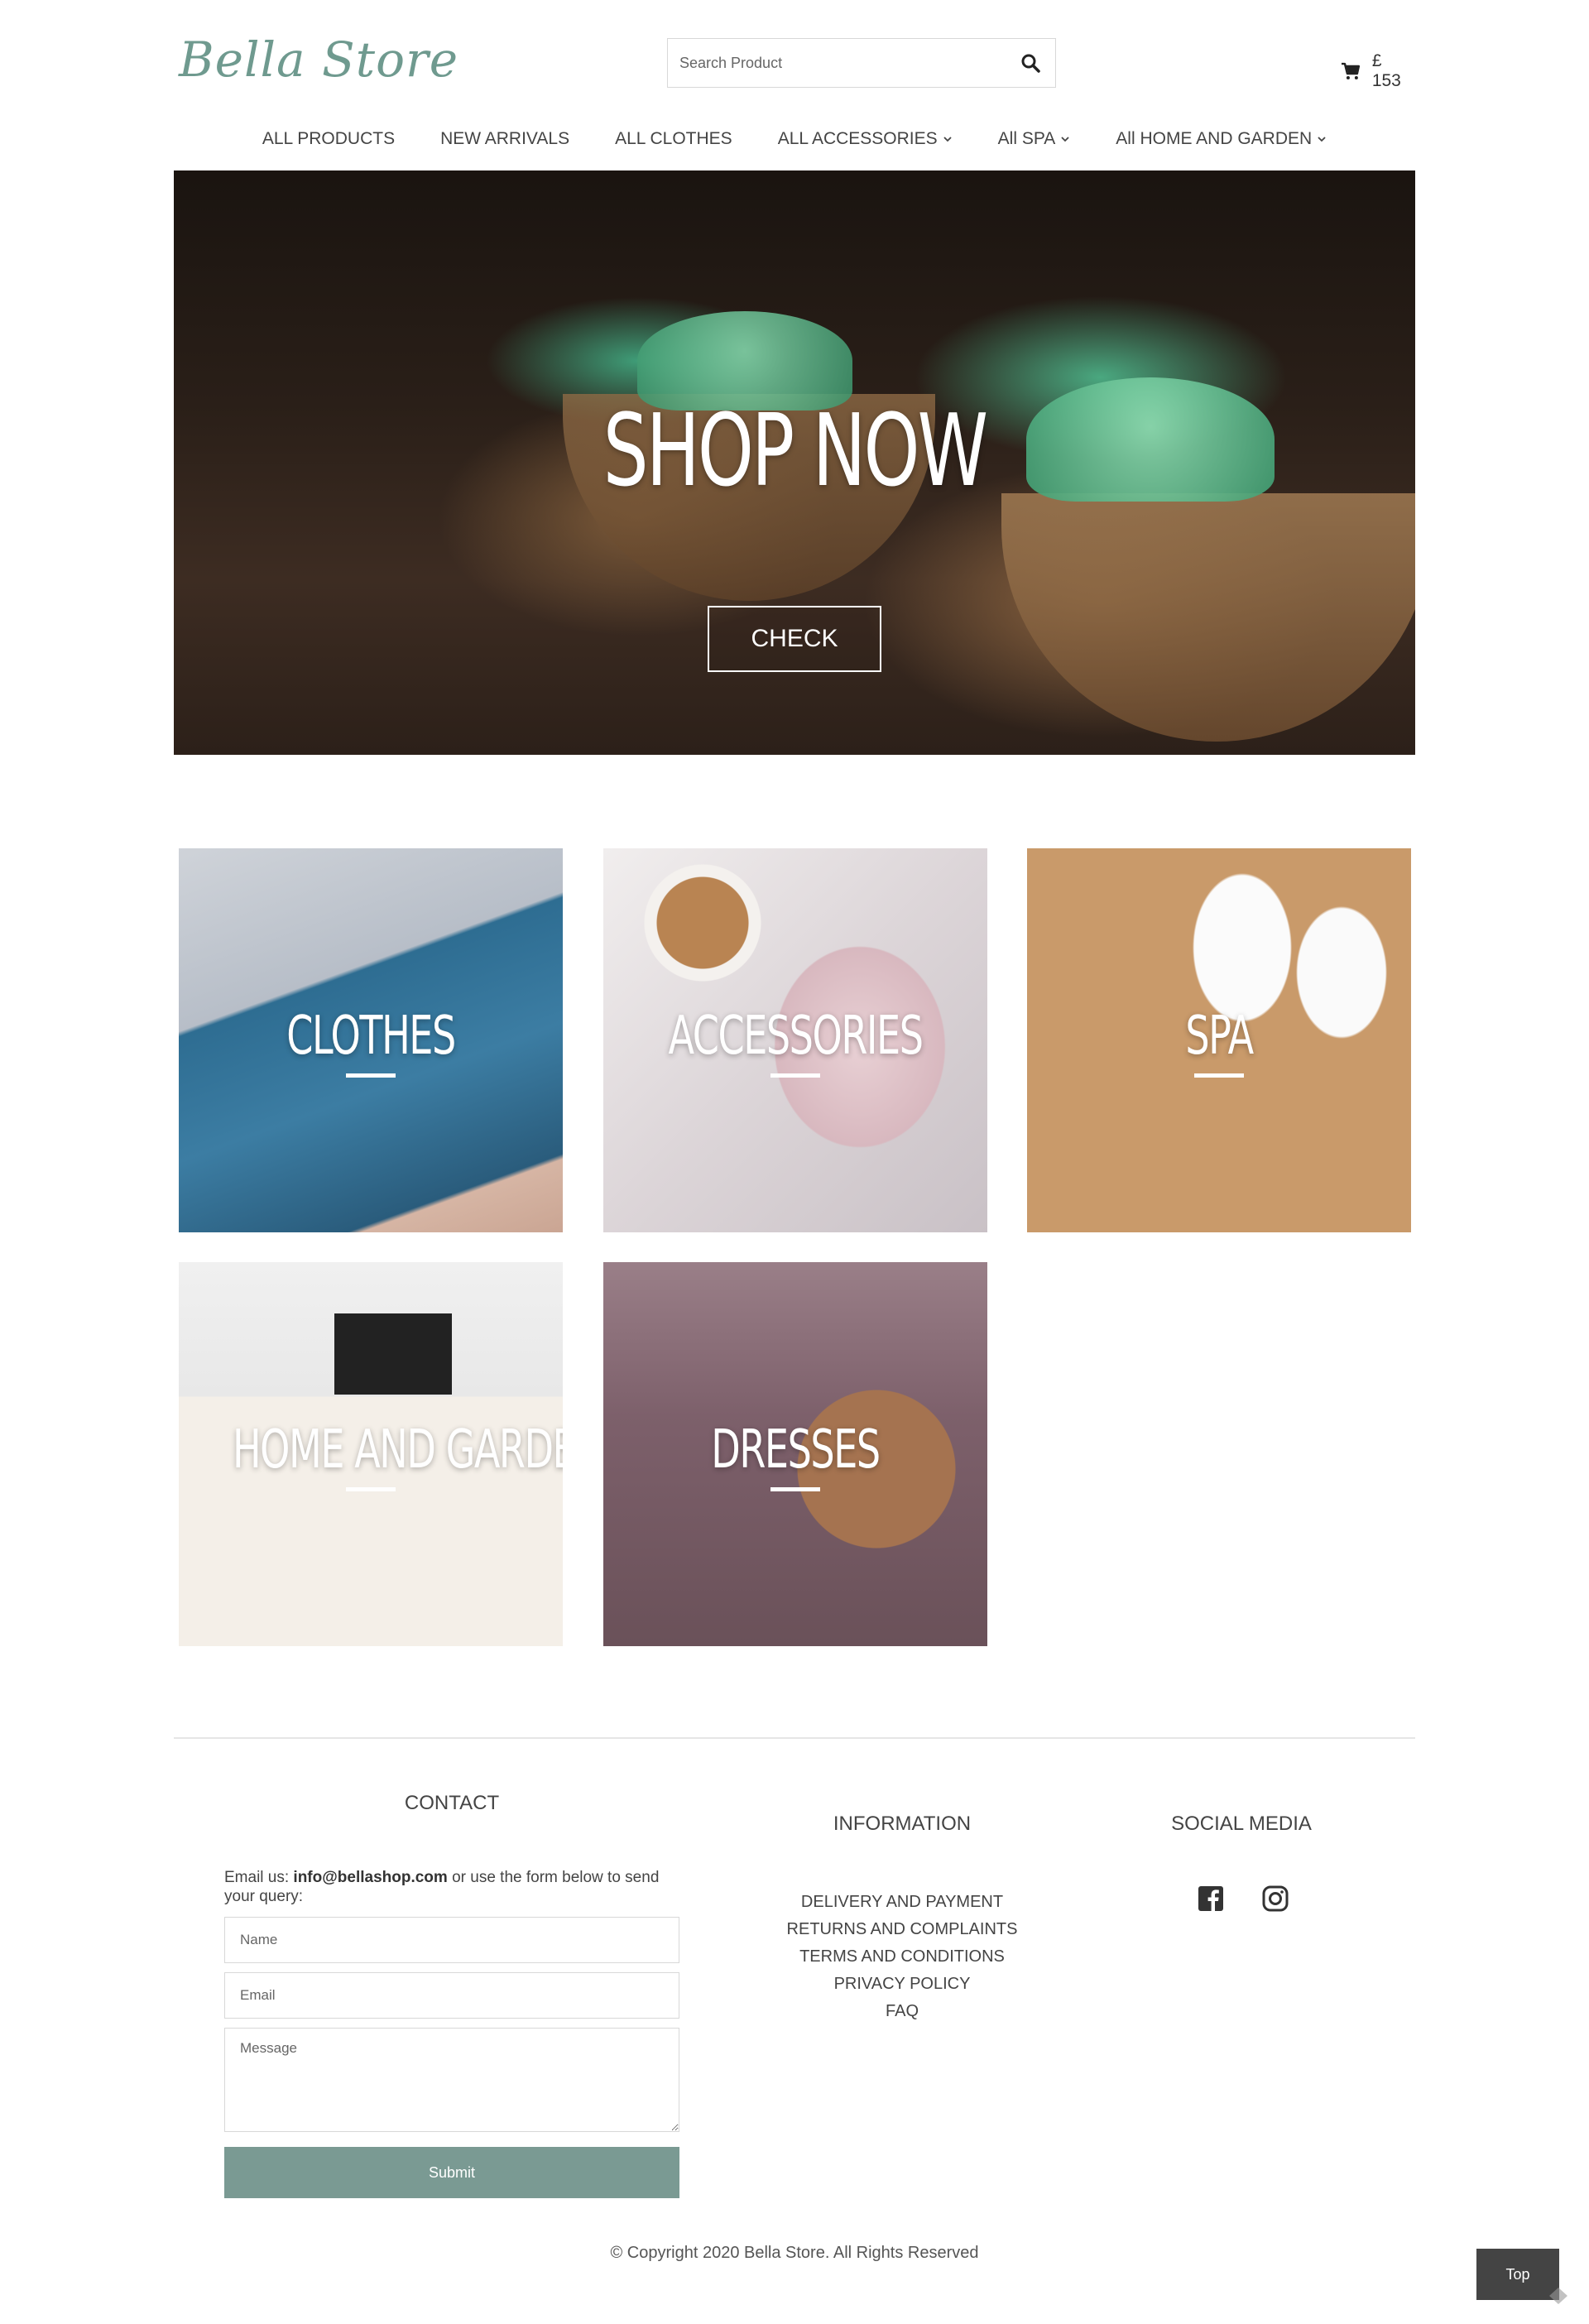 This screenshot has width=1589, height=2324. Describe the element at coordinates (858, 138) in the screenshot. I see `nav-label: ALL ACCESSORIES` at that location.